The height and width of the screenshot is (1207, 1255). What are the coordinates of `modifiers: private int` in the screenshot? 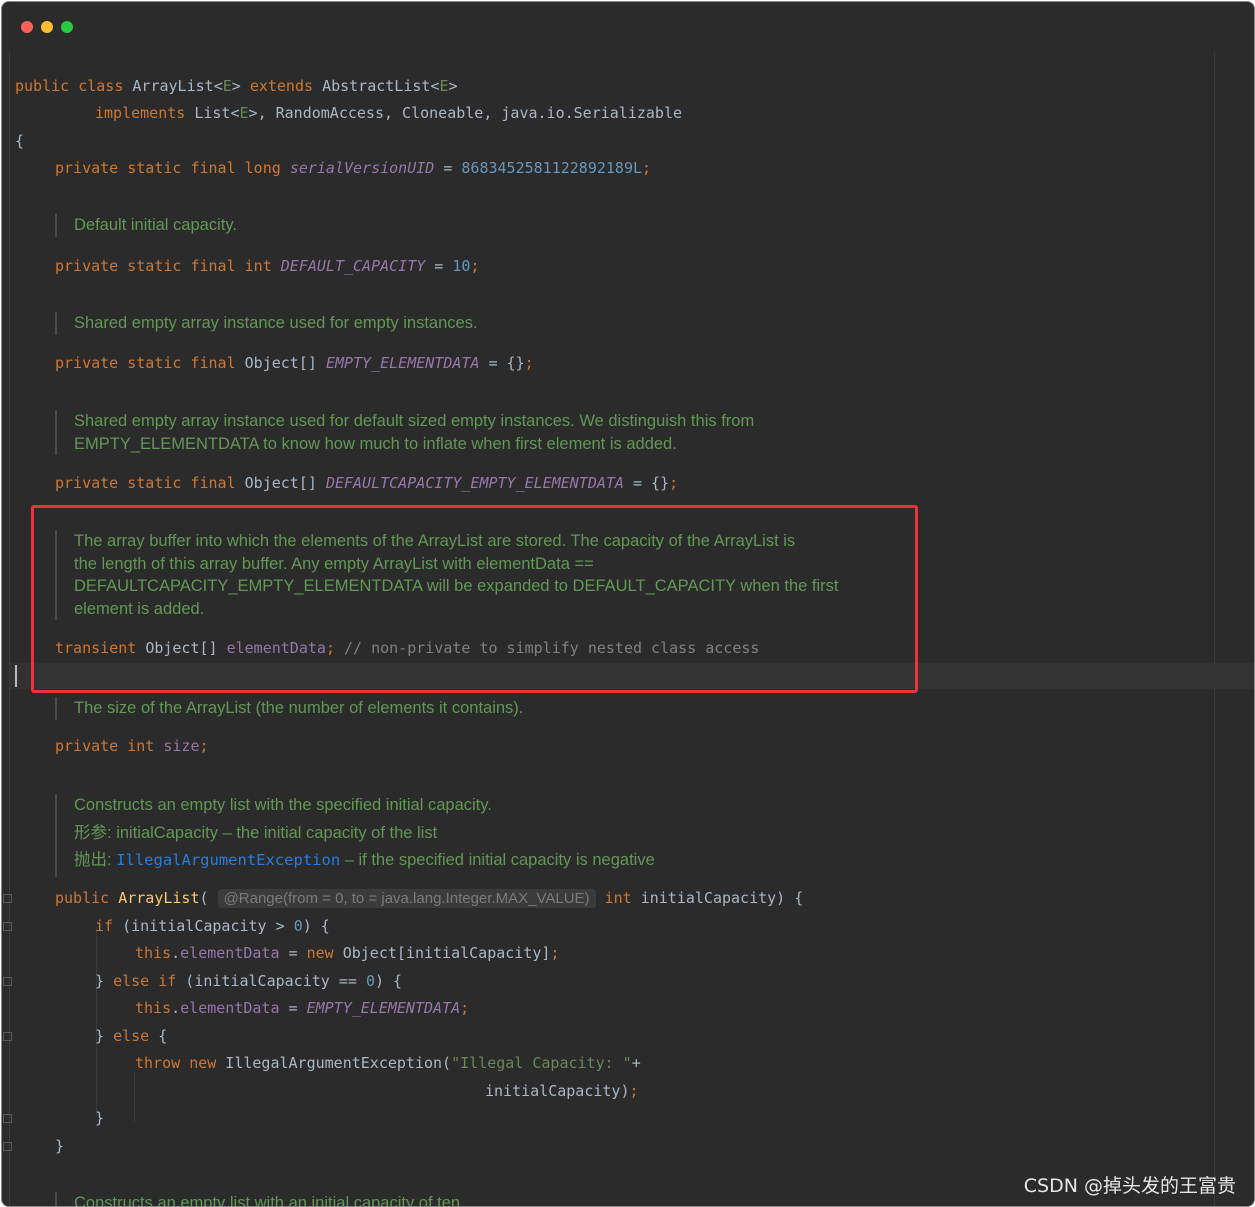 It's located at (105, 746).